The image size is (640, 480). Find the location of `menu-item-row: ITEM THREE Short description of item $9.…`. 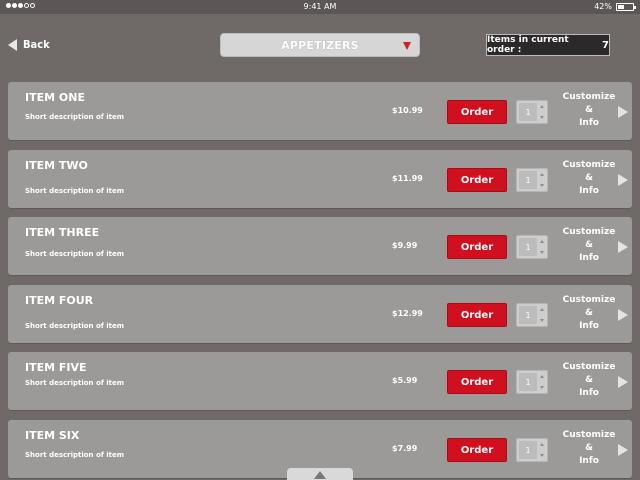

menu-item-row: ITEM THREE Short description of item $9.… is located at coordinates (320, 246).